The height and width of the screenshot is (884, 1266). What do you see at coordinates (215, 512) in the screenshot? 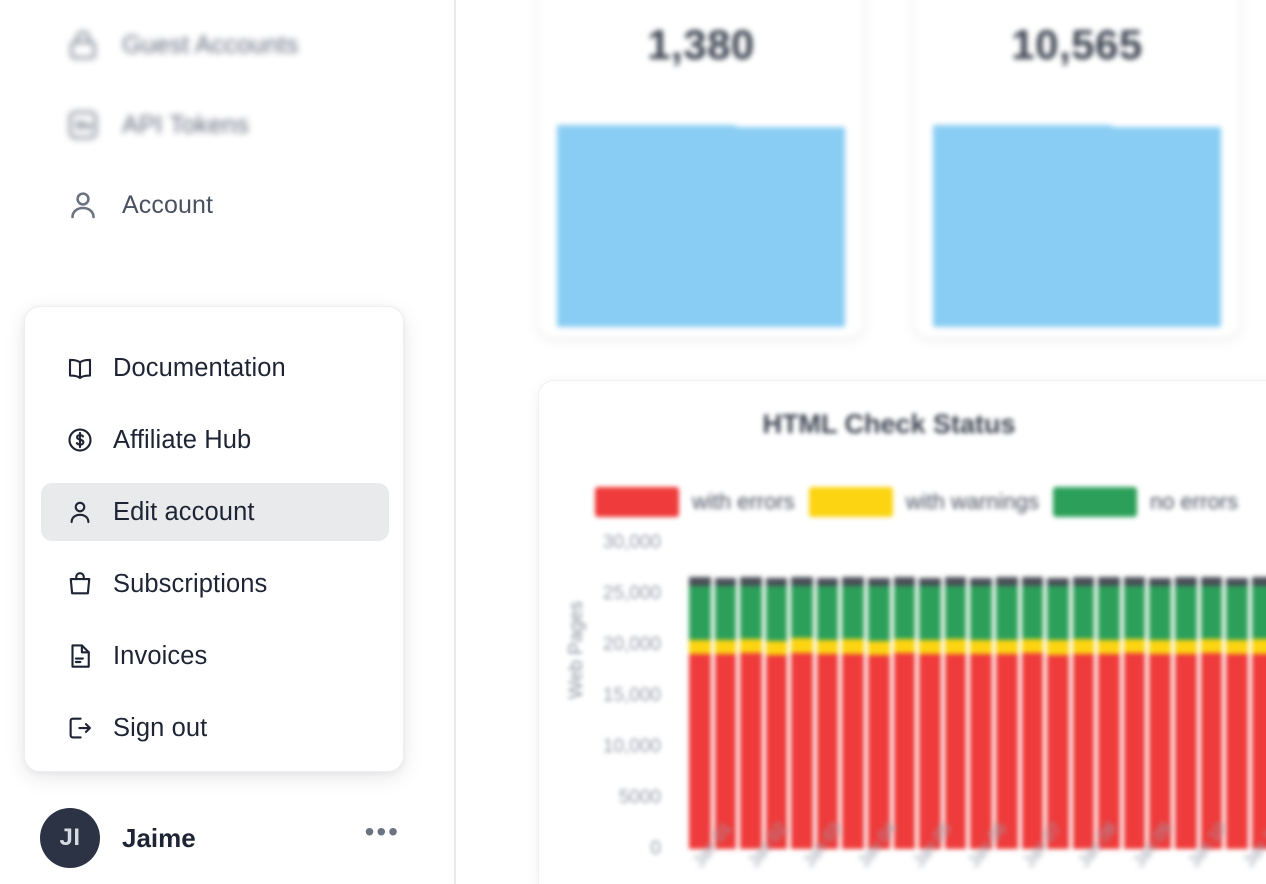
I see `menu-item-edit-account: Edit account` at bounding box center [215, 512].